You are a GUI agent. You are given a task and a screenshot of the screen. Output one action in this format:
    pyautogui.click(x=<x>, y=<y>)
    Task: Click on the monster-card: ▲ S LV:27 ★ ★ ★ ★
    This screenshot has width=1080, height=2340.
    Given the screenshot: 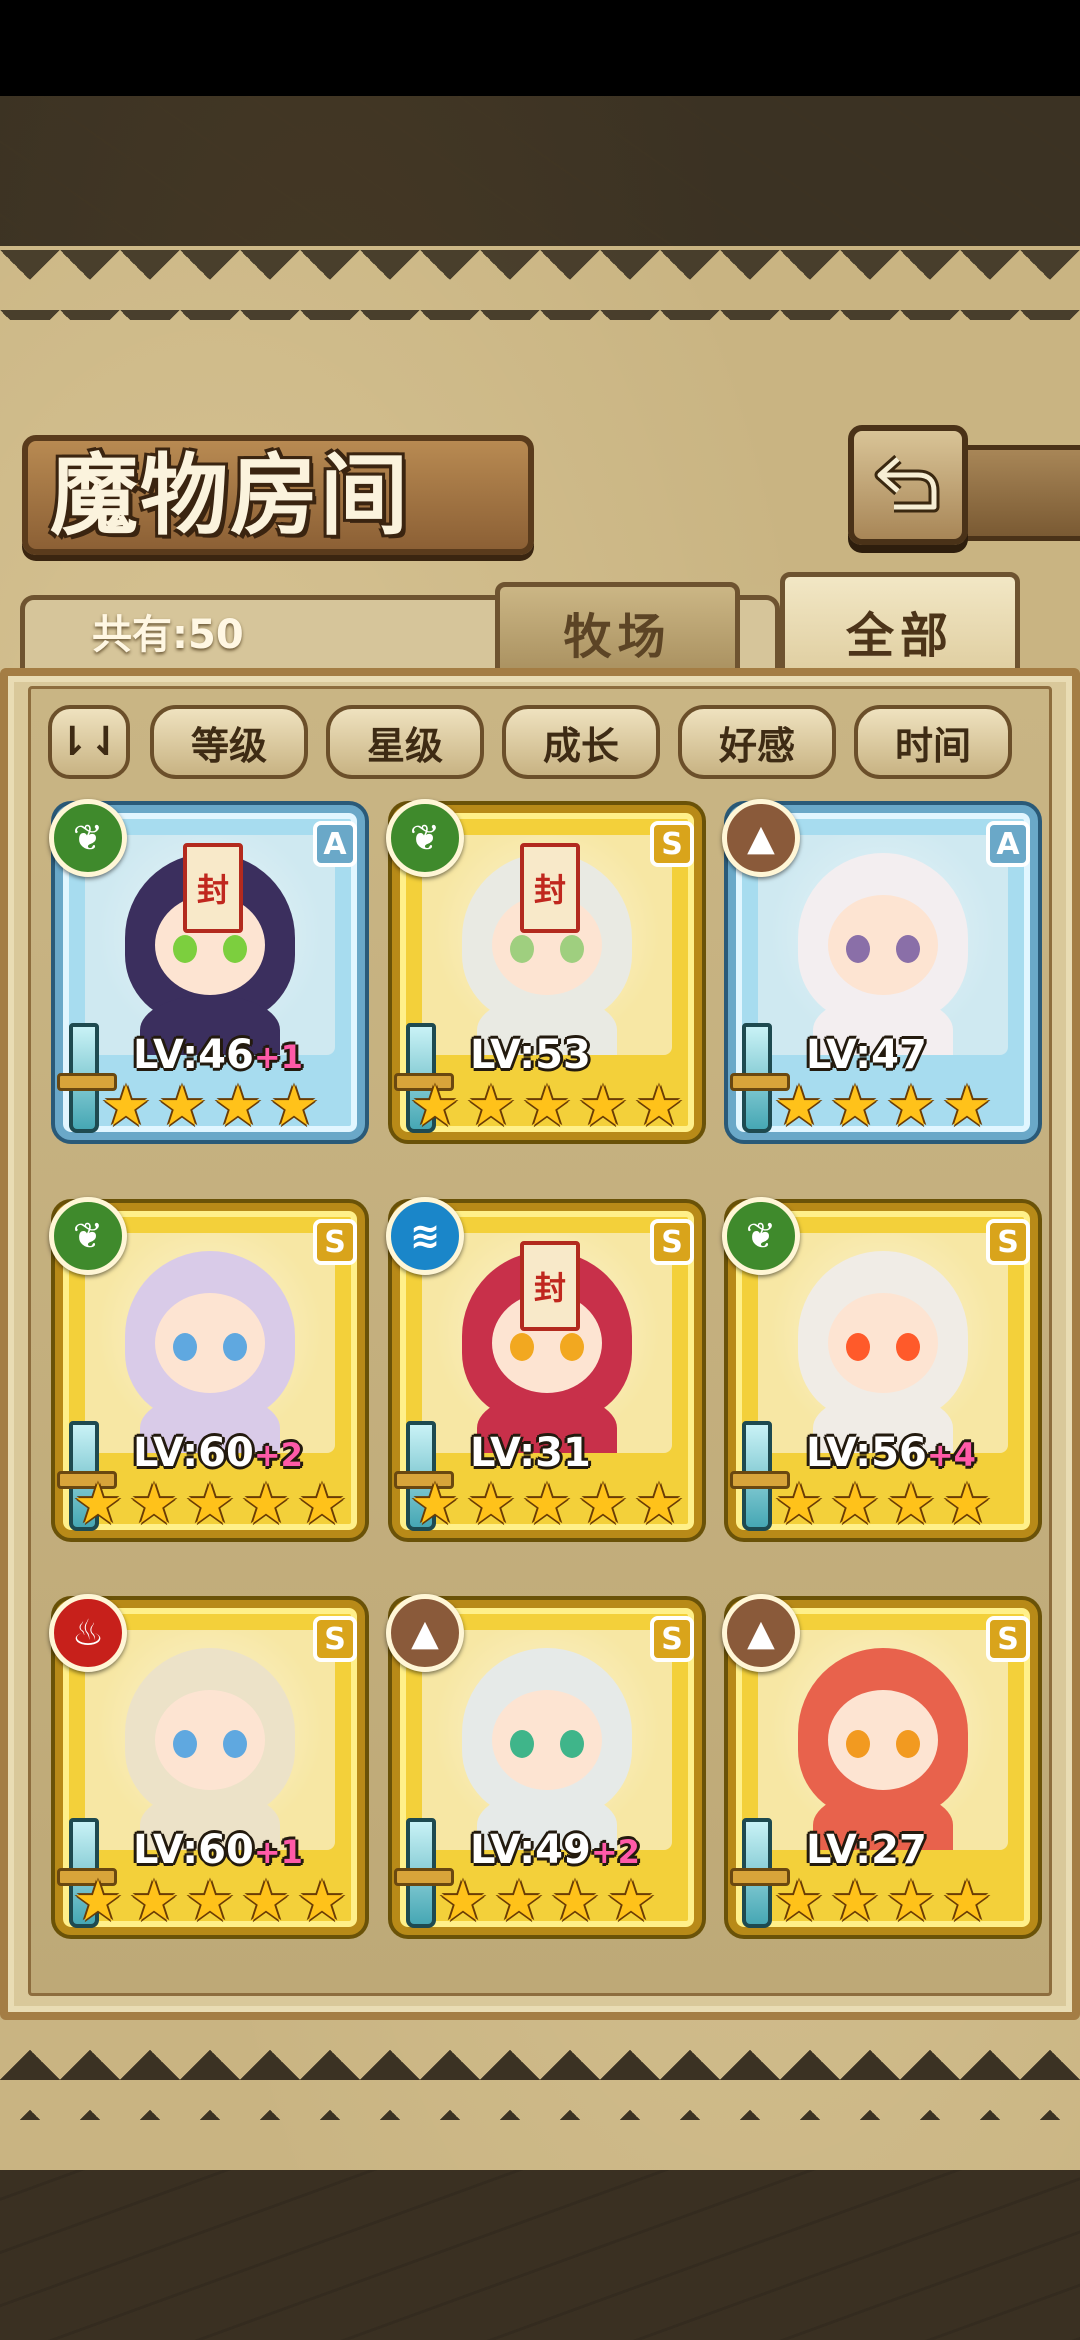 What is the action you would take?
    pyautogui.click(x=880, y=1765)
    